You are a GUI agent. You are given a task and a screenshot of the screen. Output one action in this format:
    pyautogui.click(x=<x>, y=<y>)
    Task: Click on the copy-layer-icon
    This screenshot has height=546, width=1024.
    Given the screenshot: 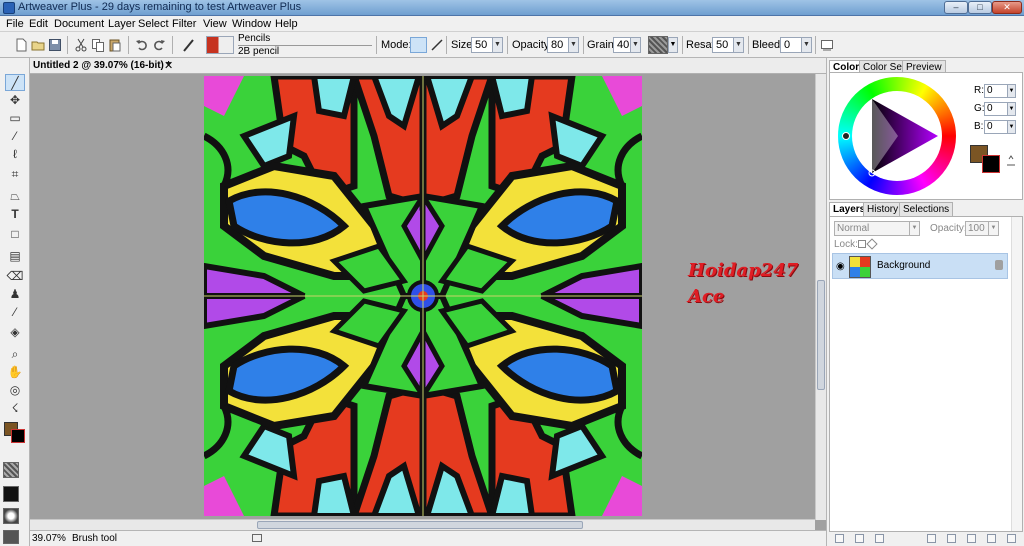 What is the action you would take?
    pyautogui.click(x=991, y=538)
    